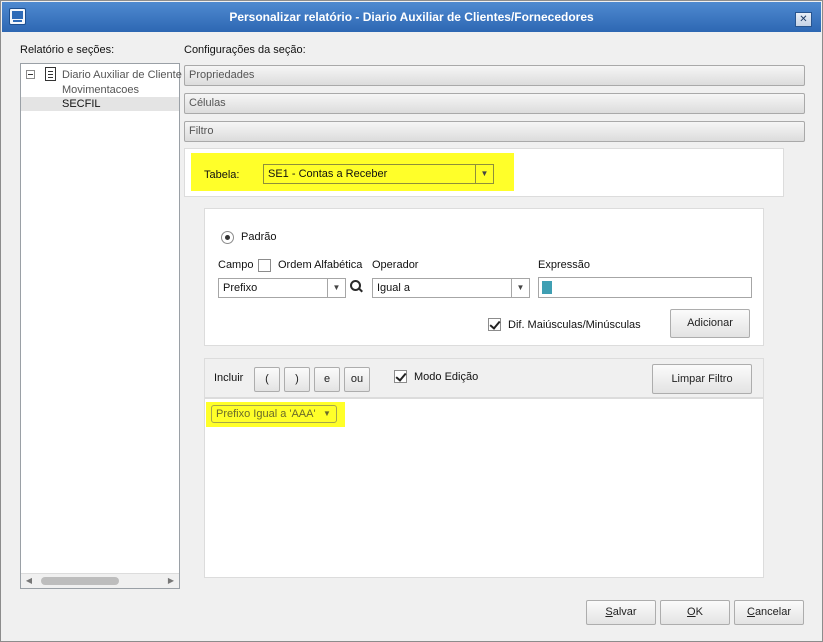 This screenshot has width=823, height=642. Describe the element at coordinates (320, 265) in the screenshot. I see `ordem-alfabetica-label: Ordem Alfabética` at that location.